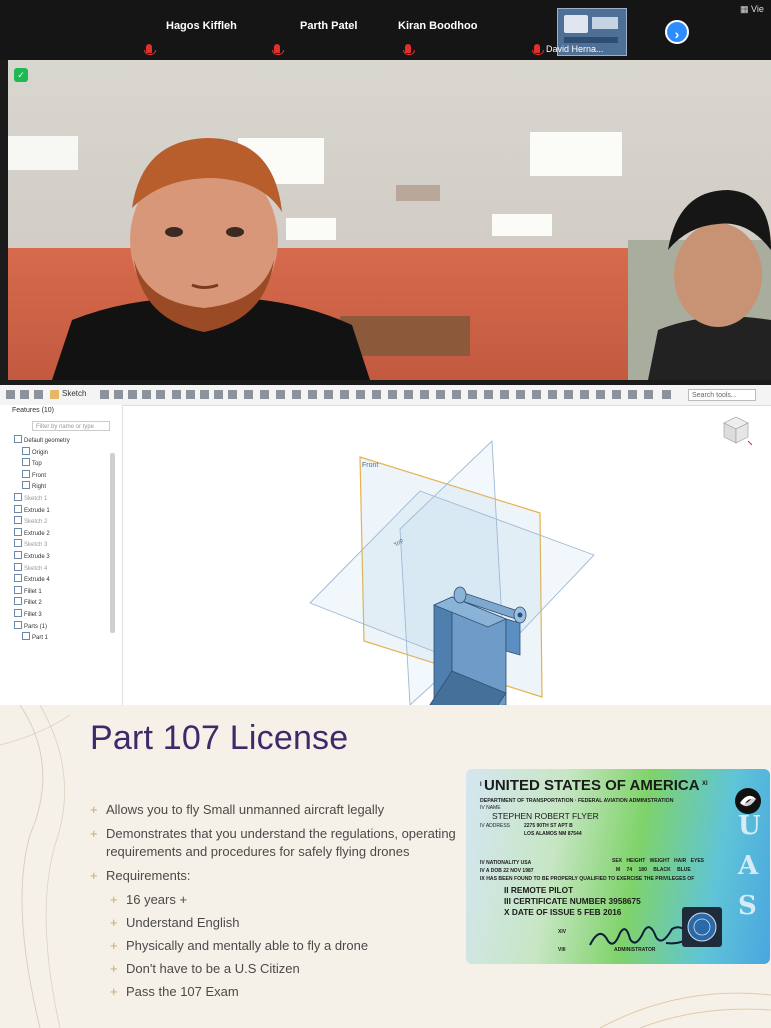  Describe the element at coordinates (296, 394) in the screenshot. I see `split-icon` at that location.